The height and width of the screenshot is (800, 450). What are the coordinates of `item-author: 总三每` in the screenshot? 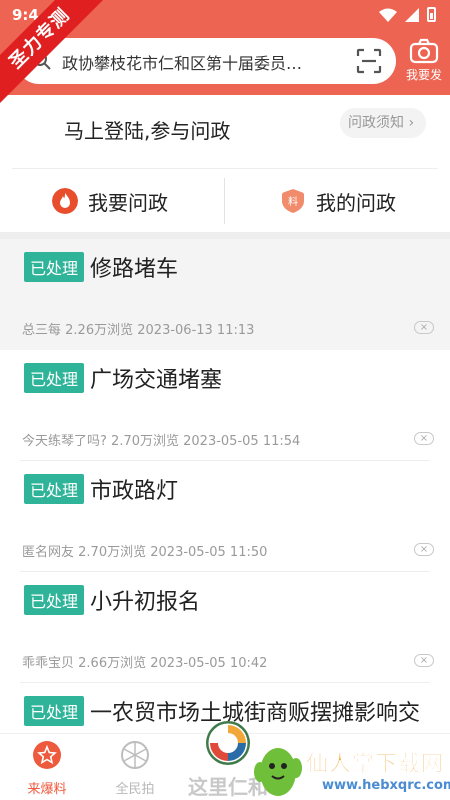 It's located at (42, 330).